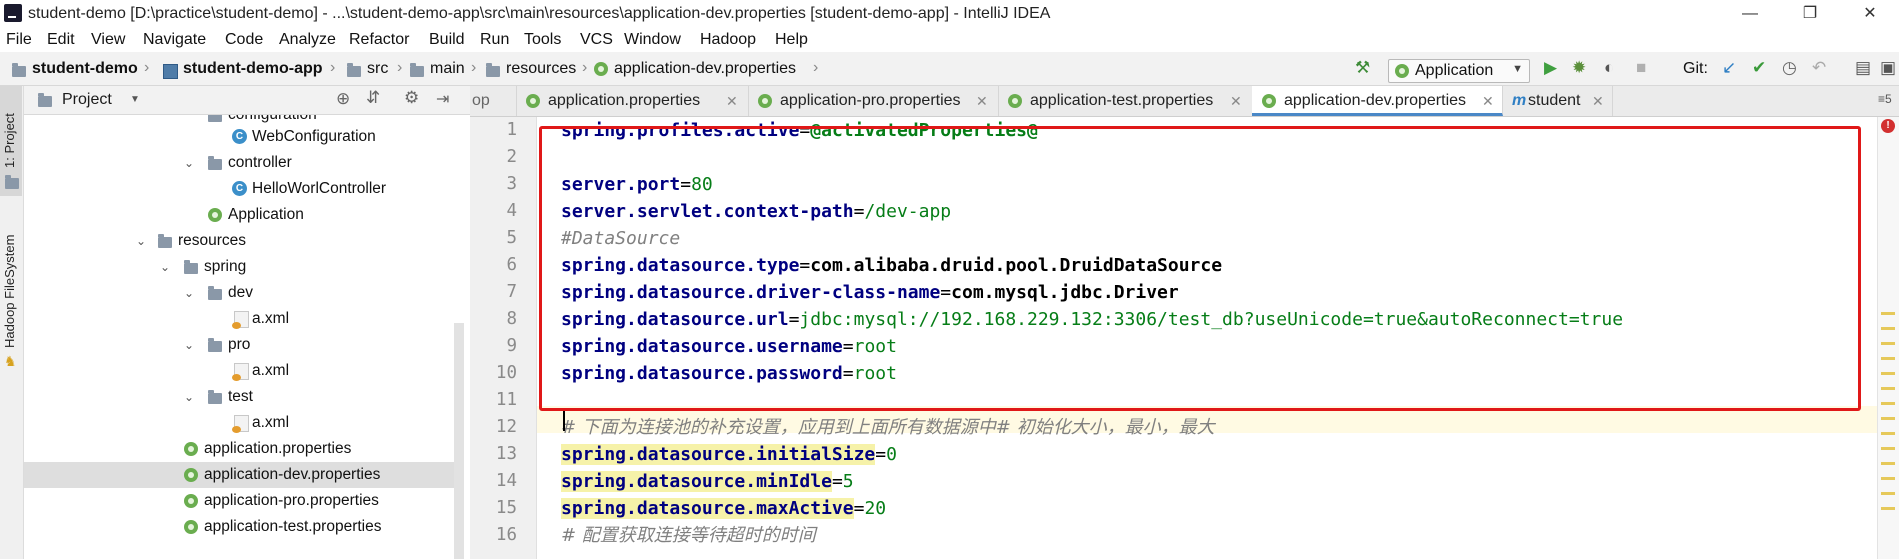 The image size is (1899, 559). What do you see at coordinates (541, 69) in the screenshot?
I see `breadcrumb-resources: resources` at bounding box center [541, 69].